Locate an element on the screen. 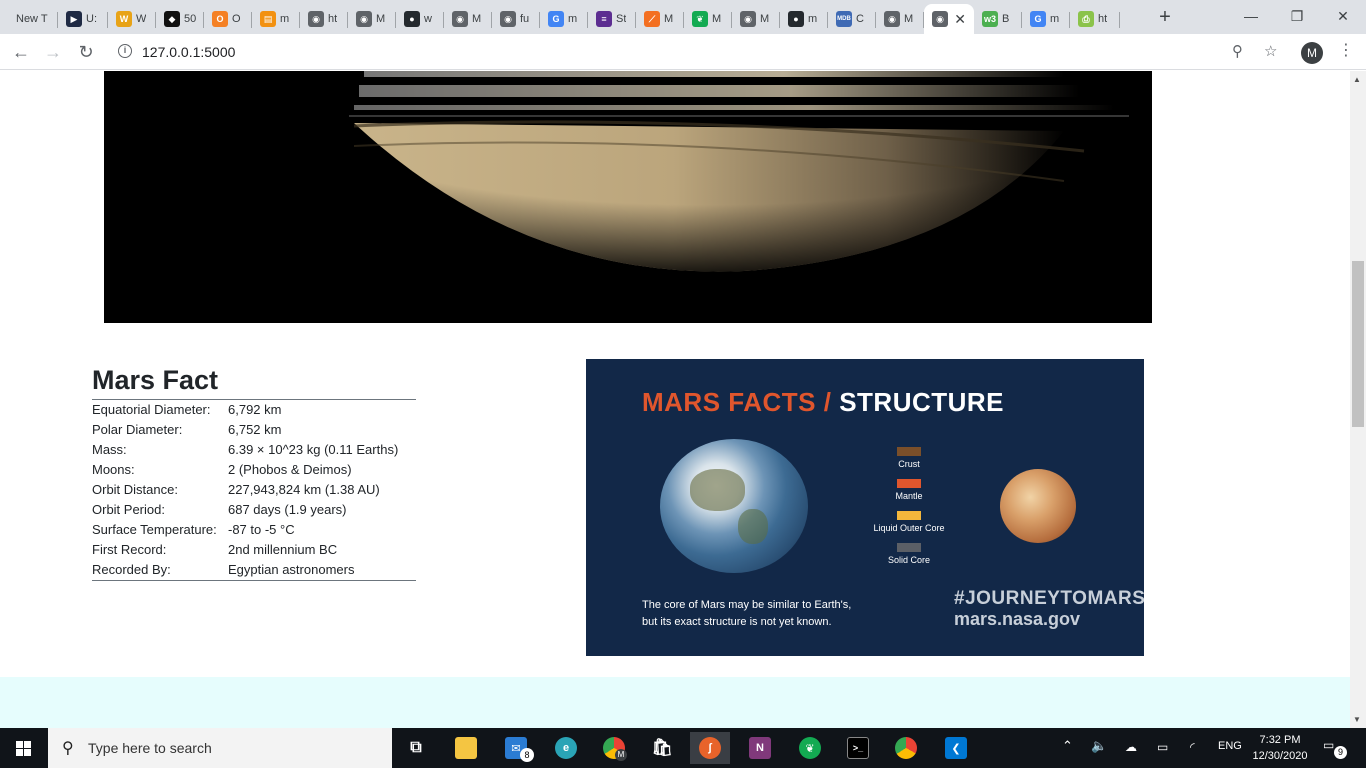  new-tab-button: + is located at coordinates (1165, 17).